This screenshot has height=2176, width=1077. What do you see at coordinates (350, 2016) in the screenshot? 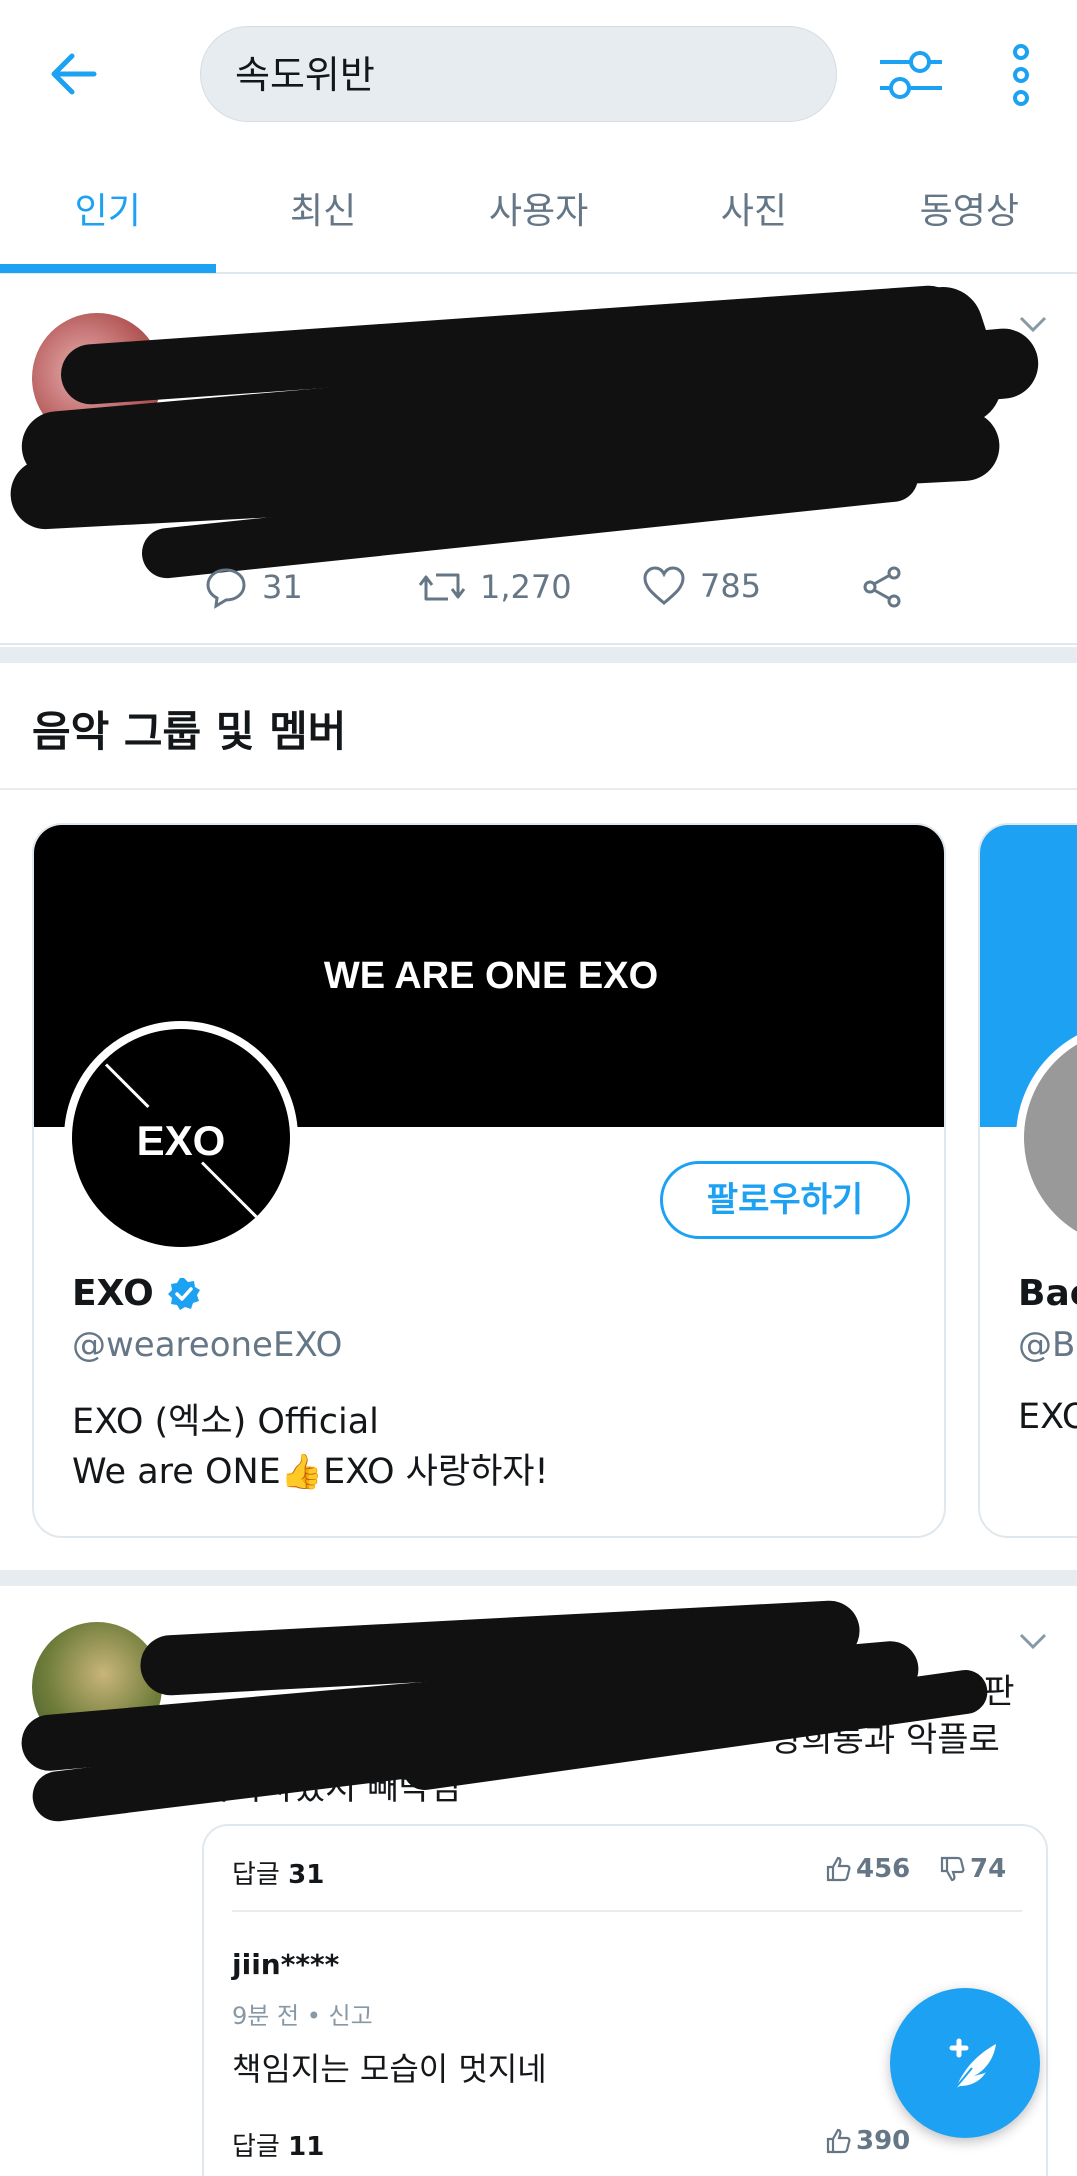
I see `report-link: 신고` at bounding box center [350, 2016].